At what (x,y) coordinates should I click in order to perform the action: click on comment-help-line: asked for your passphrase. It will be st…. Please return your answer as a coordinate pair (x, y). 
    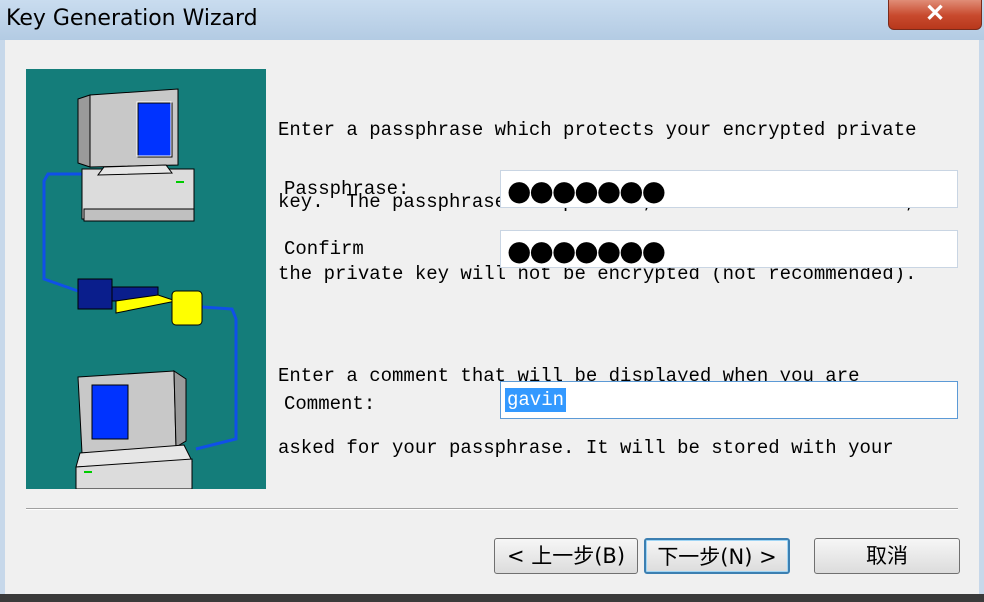
    Looking at the image, I should click on (586, 448).